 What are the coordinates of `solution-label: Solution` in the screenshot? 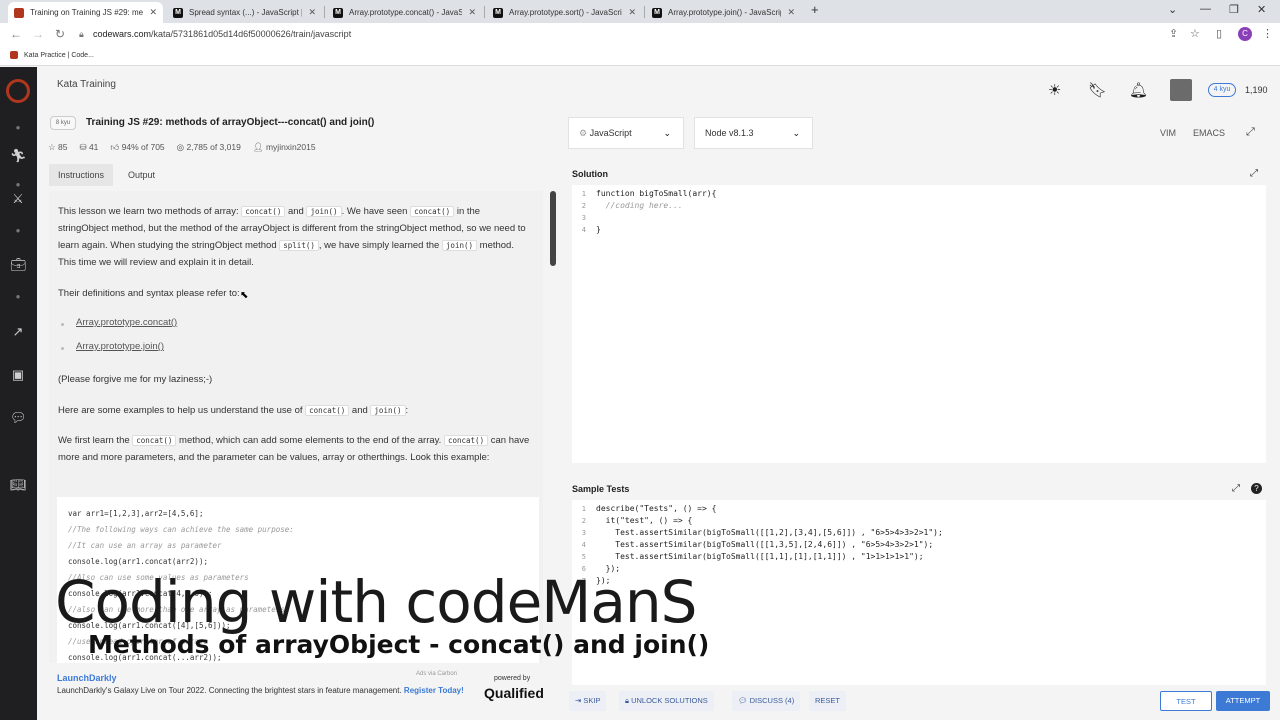 It's located at (590, 174).